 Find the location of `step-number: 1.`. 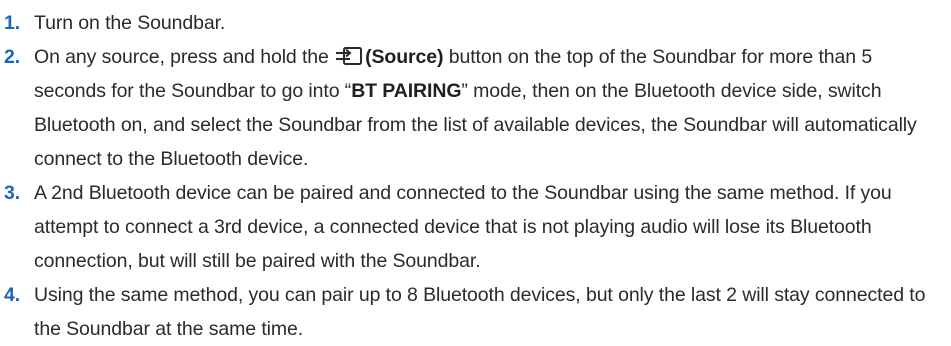

step-number: 1. is located at coordinates (12, 23).